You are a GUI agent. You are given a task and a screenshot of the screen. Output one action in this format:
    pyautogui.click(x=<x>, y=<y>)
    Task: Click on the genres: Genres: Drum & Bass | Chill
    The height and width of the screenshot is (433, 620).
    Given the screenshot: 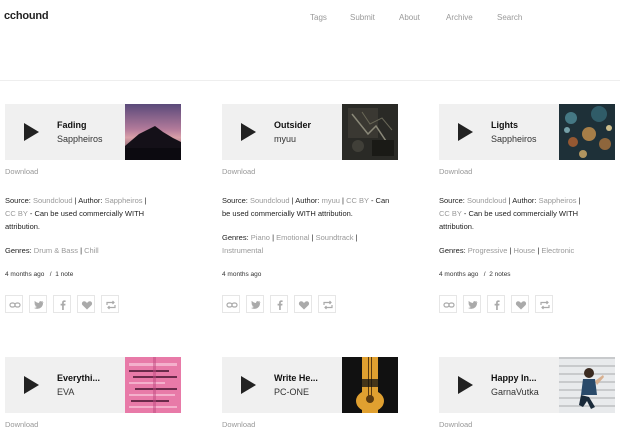 What is the action you would take?
    pyautogui.click(x=52, y=250)
    